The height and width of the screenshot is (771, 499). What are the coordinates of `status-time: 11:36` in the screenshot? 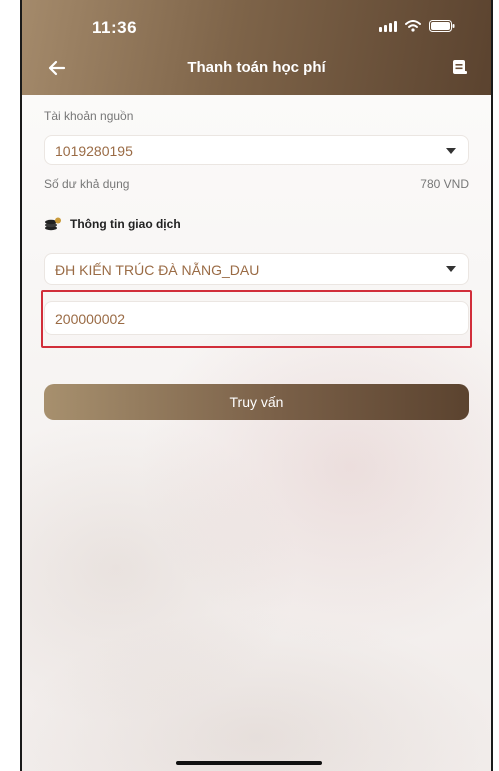 It's located at (115, 27).